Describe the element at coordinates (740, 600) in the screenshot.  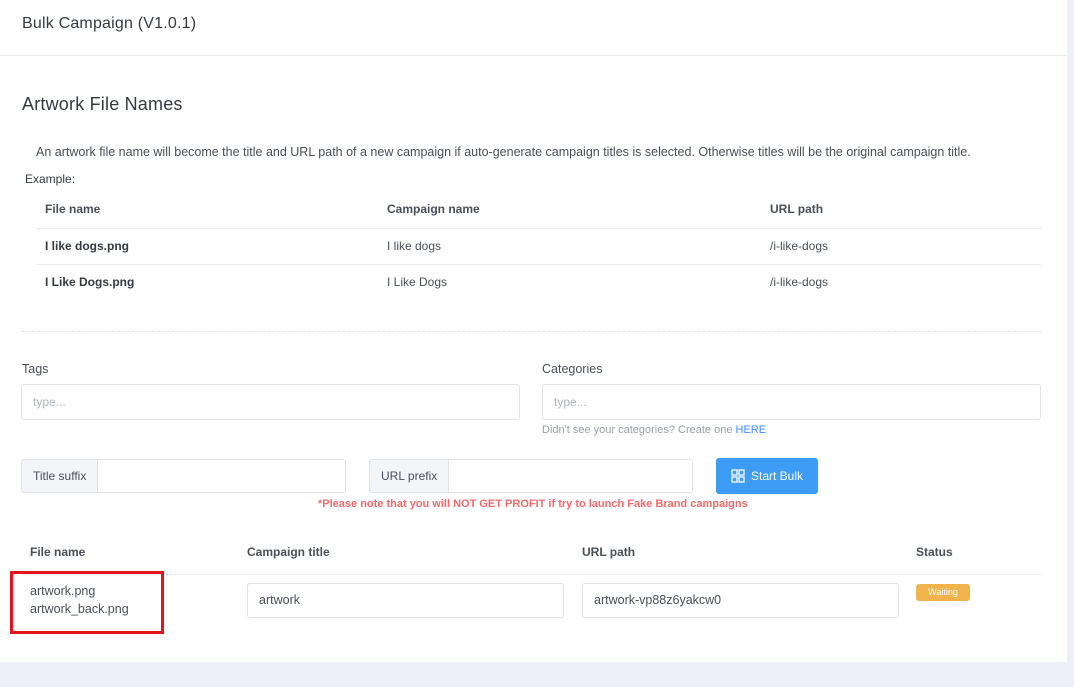
I see `url-path-input: artwork-vp88z6yakcw0` at that location.